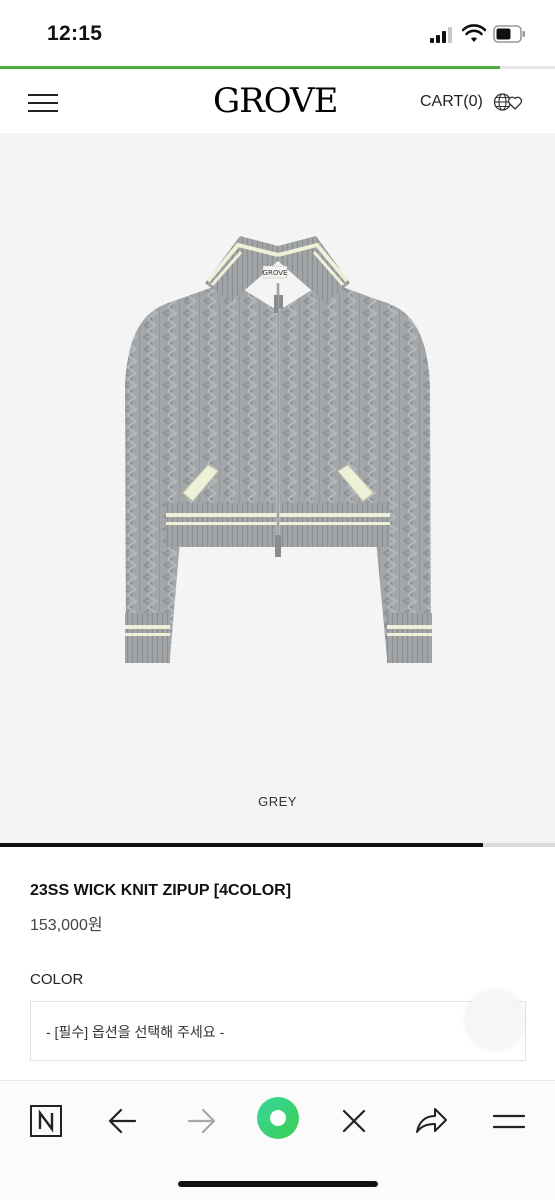 Image resolution: width=555 pixels, height=1200 pixels. What do you see at coordinates (431, 1121) in the screenshot?
I see `share-icon` at bounding box center [431, 1121].